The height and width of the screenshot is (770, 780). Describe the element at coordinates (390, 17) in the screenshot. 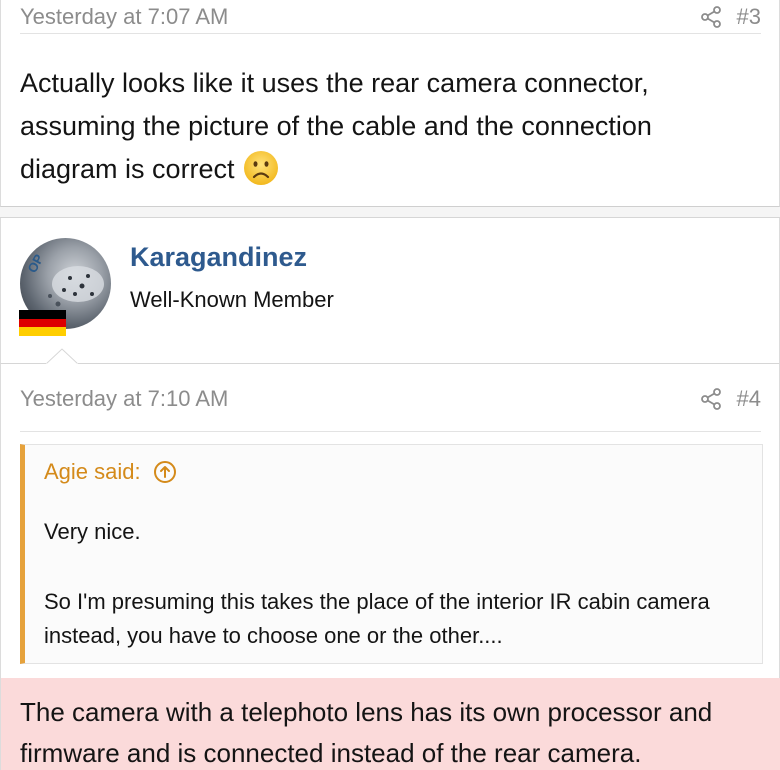

I see `post-3-meta: Yesterday at 7:07 AM #3` at that location.